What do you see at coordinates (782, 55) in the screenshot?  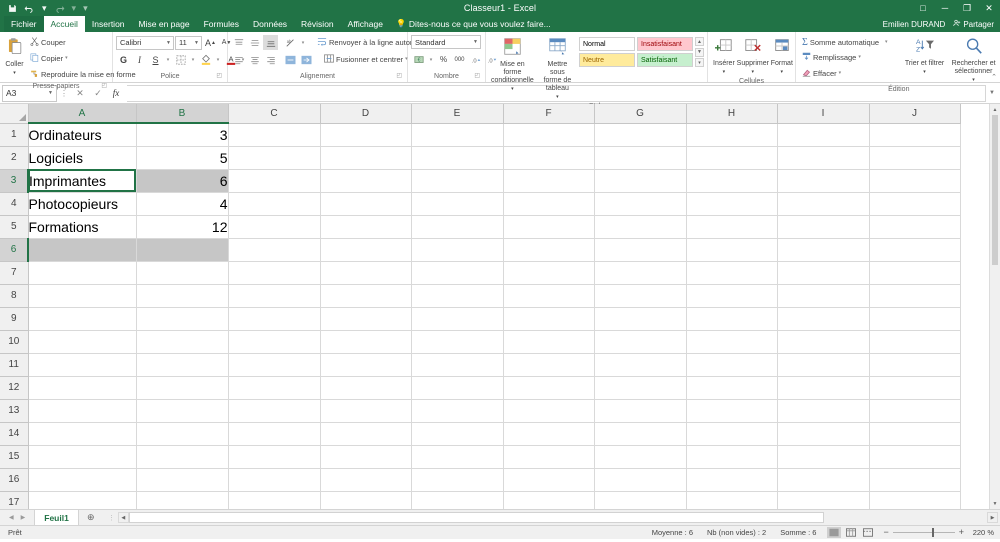 I see `format-cells-button: Format ▾` at bounding box center [782, 55].